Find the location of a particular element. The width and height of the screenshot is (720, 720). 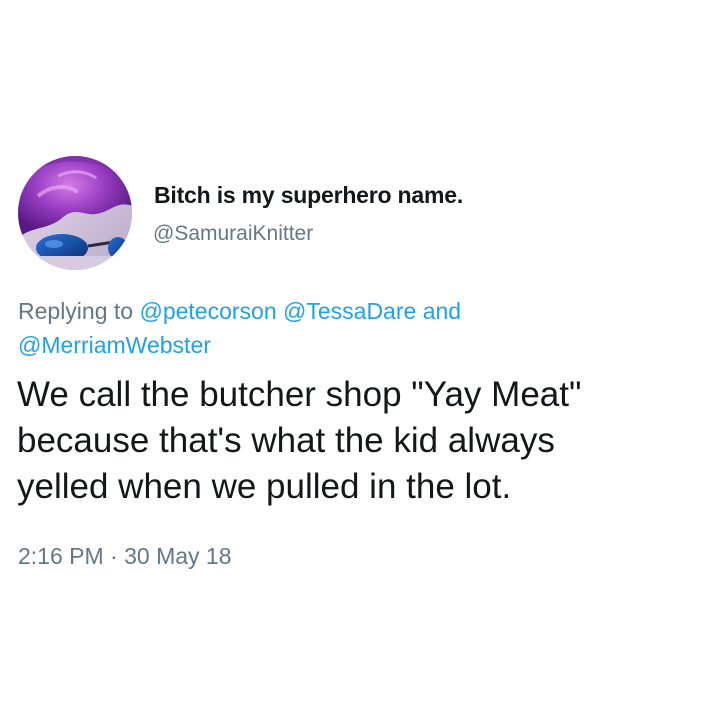

tweet-text-line: We call the butcher shop "Yay Meat" is located at coordinates (299, 394).